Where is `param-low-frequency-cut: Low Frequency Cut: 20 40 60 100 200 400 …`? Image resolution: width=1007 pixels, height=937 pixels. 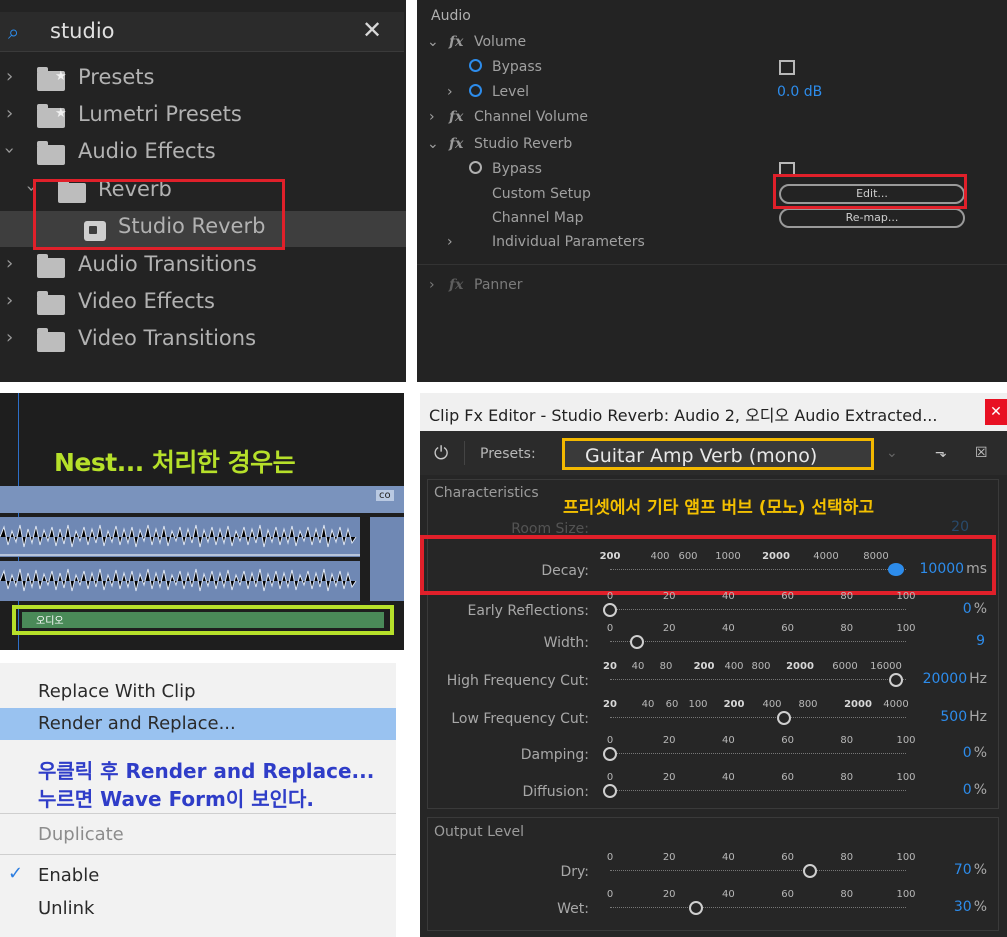
param-low-frequency-cut: Low Frequency Cut: 20 40 60 100 200 400 … is located at coordinates (713, 717).